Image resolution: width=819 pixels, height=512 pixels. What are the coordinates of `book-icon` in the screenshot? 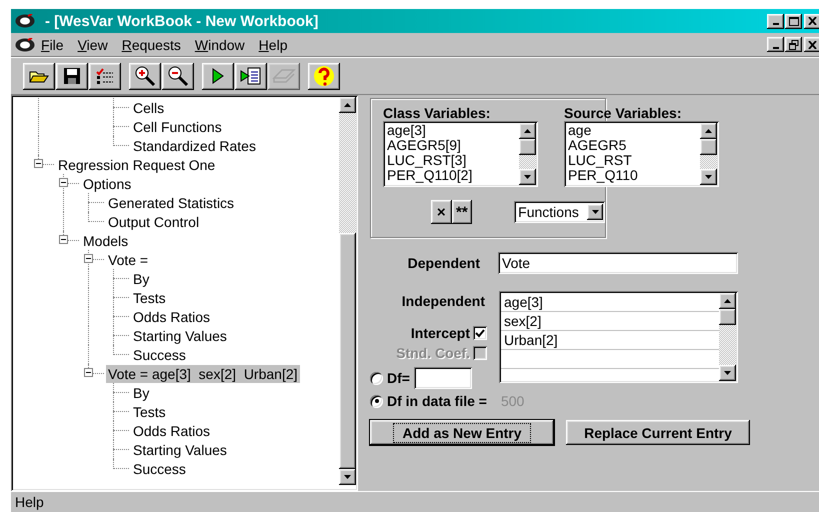 It's located at (284, 76).